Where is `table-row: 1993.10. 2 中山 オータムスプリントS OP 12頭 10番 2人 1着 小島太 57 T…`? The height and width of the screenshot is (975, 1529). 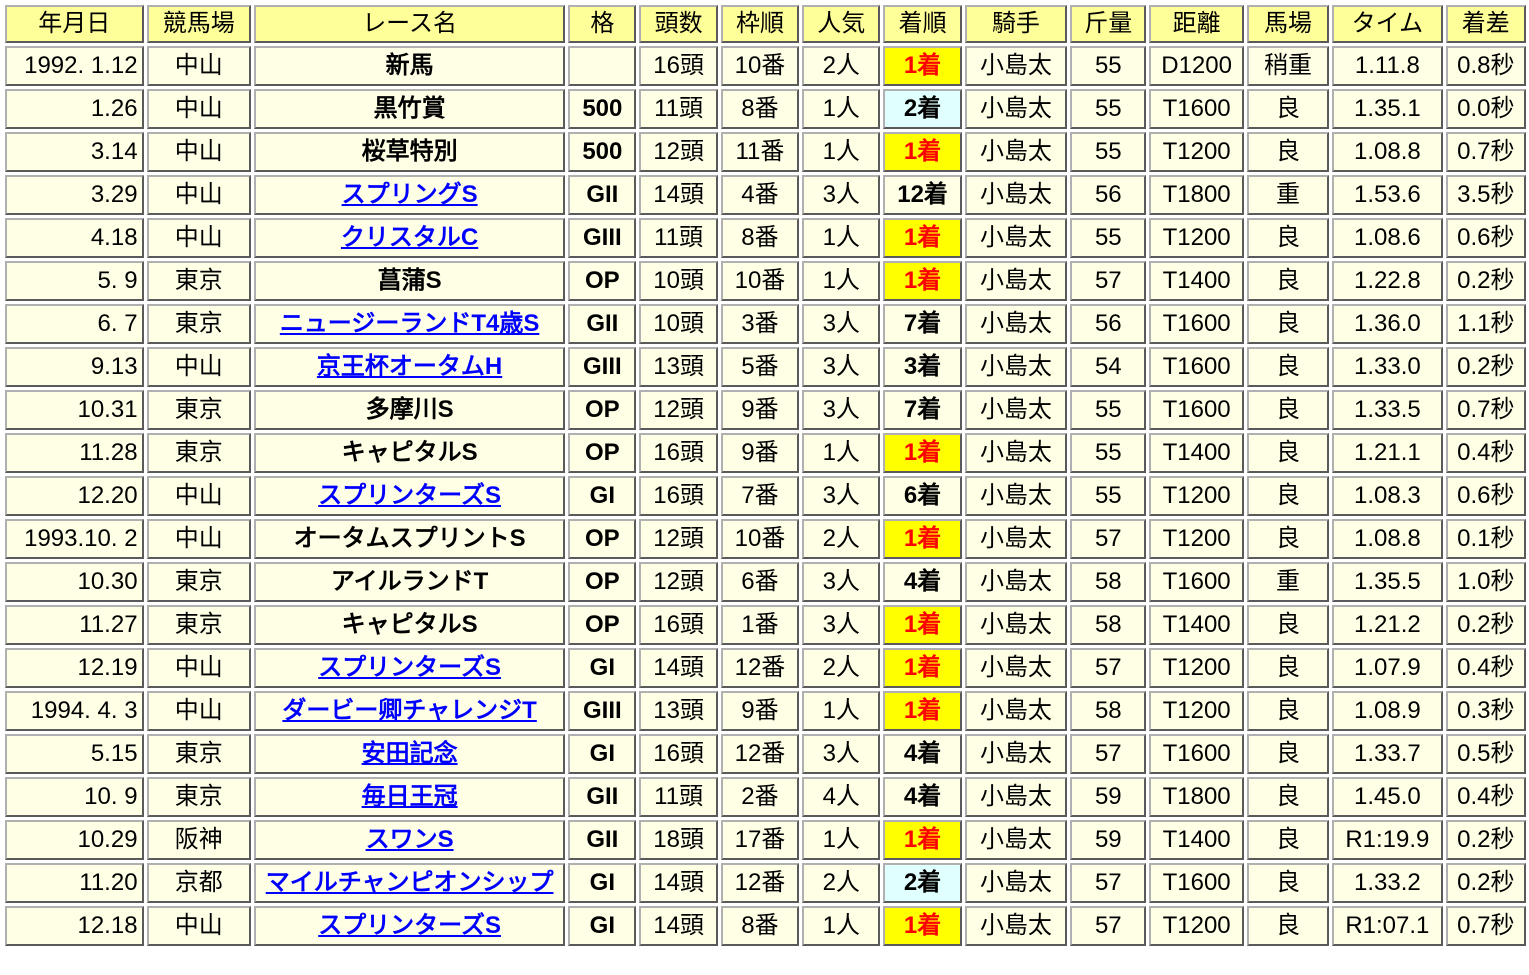
table-row: 1993.10. 2 中山 オータムスプリントS OP 12頭 10番 2人 1着 小島太 57 T… is located at coordinates (765, 539).